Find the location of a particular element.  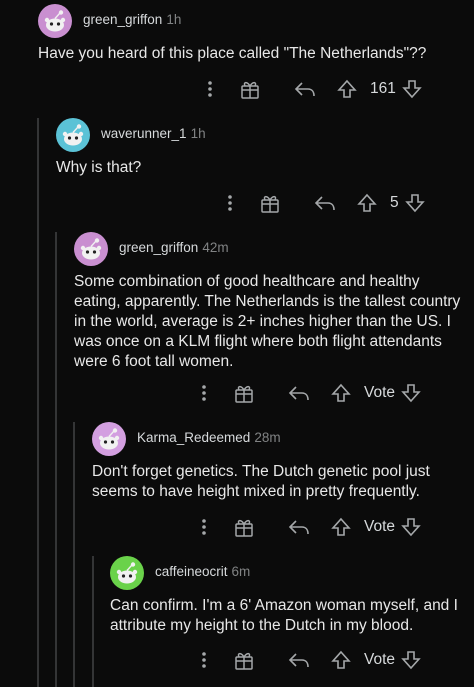

timestamp: 28m is located at coordinates (267, 437).